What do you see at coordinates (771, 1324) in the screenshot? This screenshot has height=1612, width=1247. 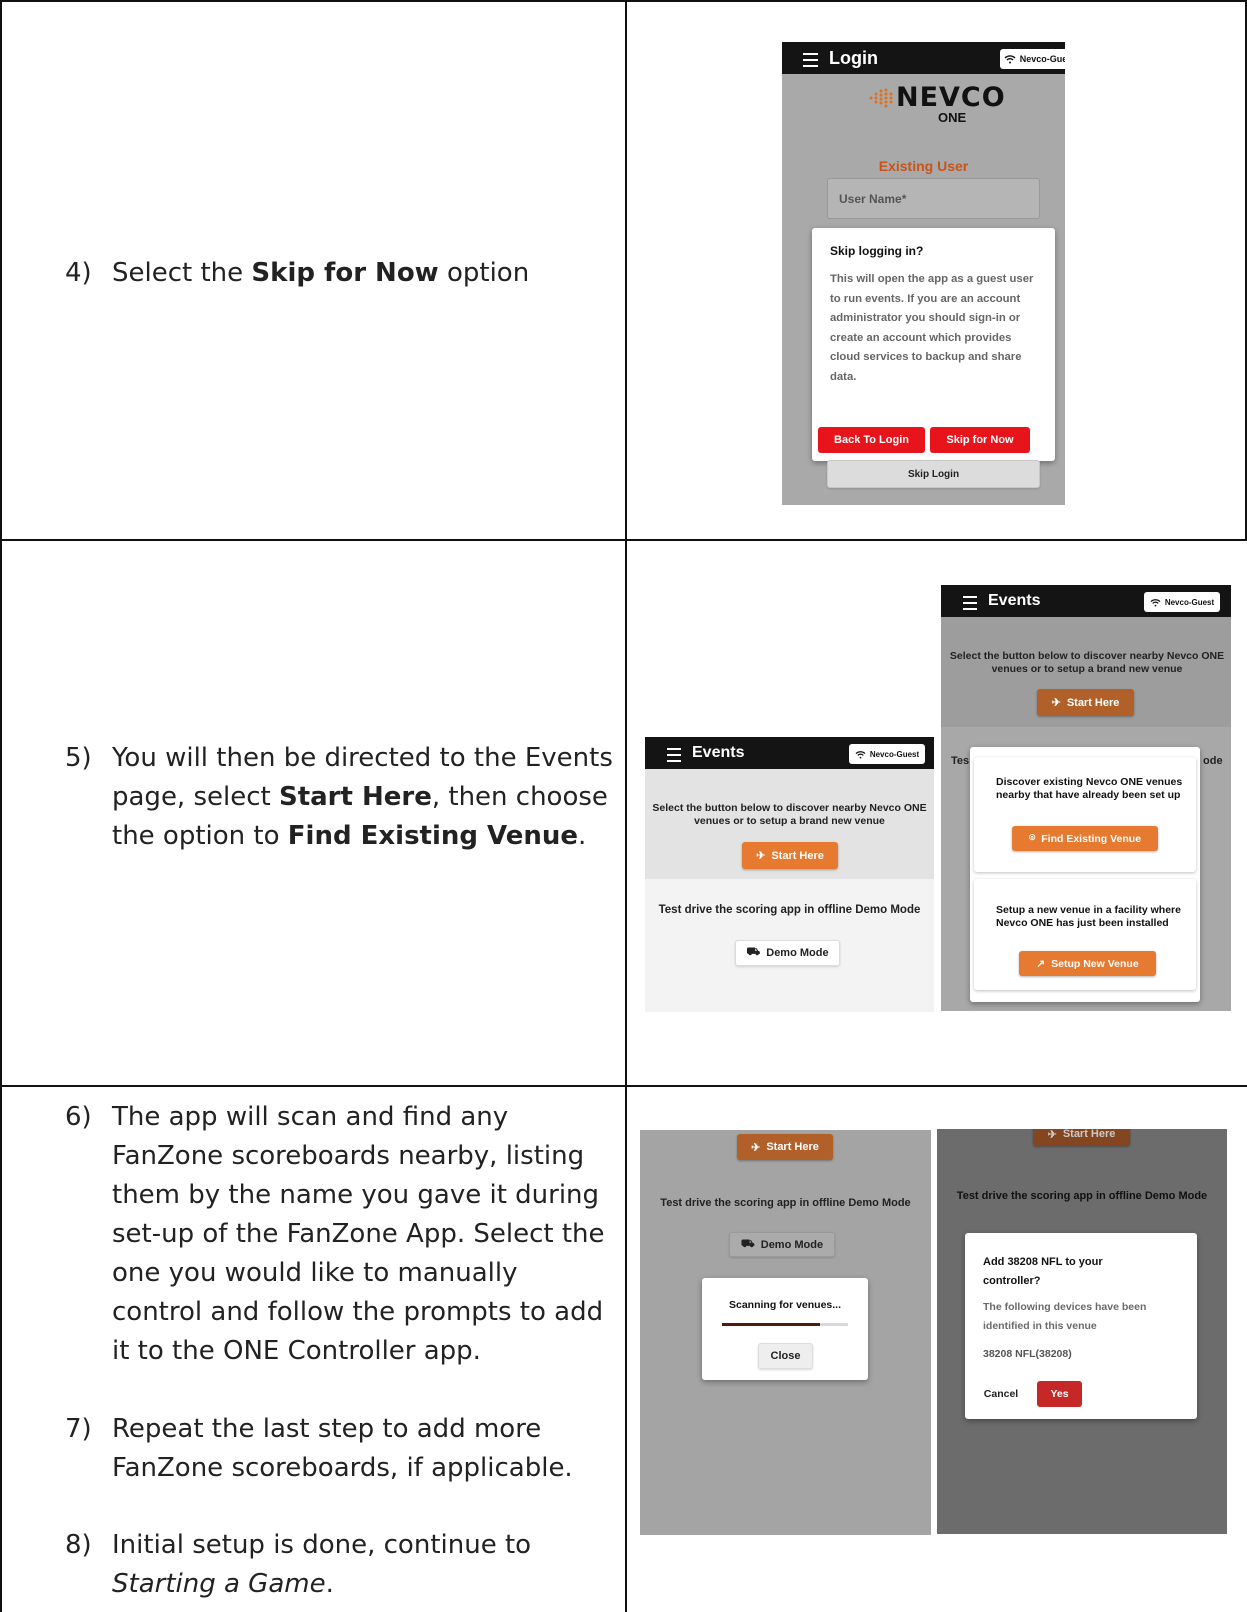 I see `scan-progress-fill` at bounding box center [771, 1324].